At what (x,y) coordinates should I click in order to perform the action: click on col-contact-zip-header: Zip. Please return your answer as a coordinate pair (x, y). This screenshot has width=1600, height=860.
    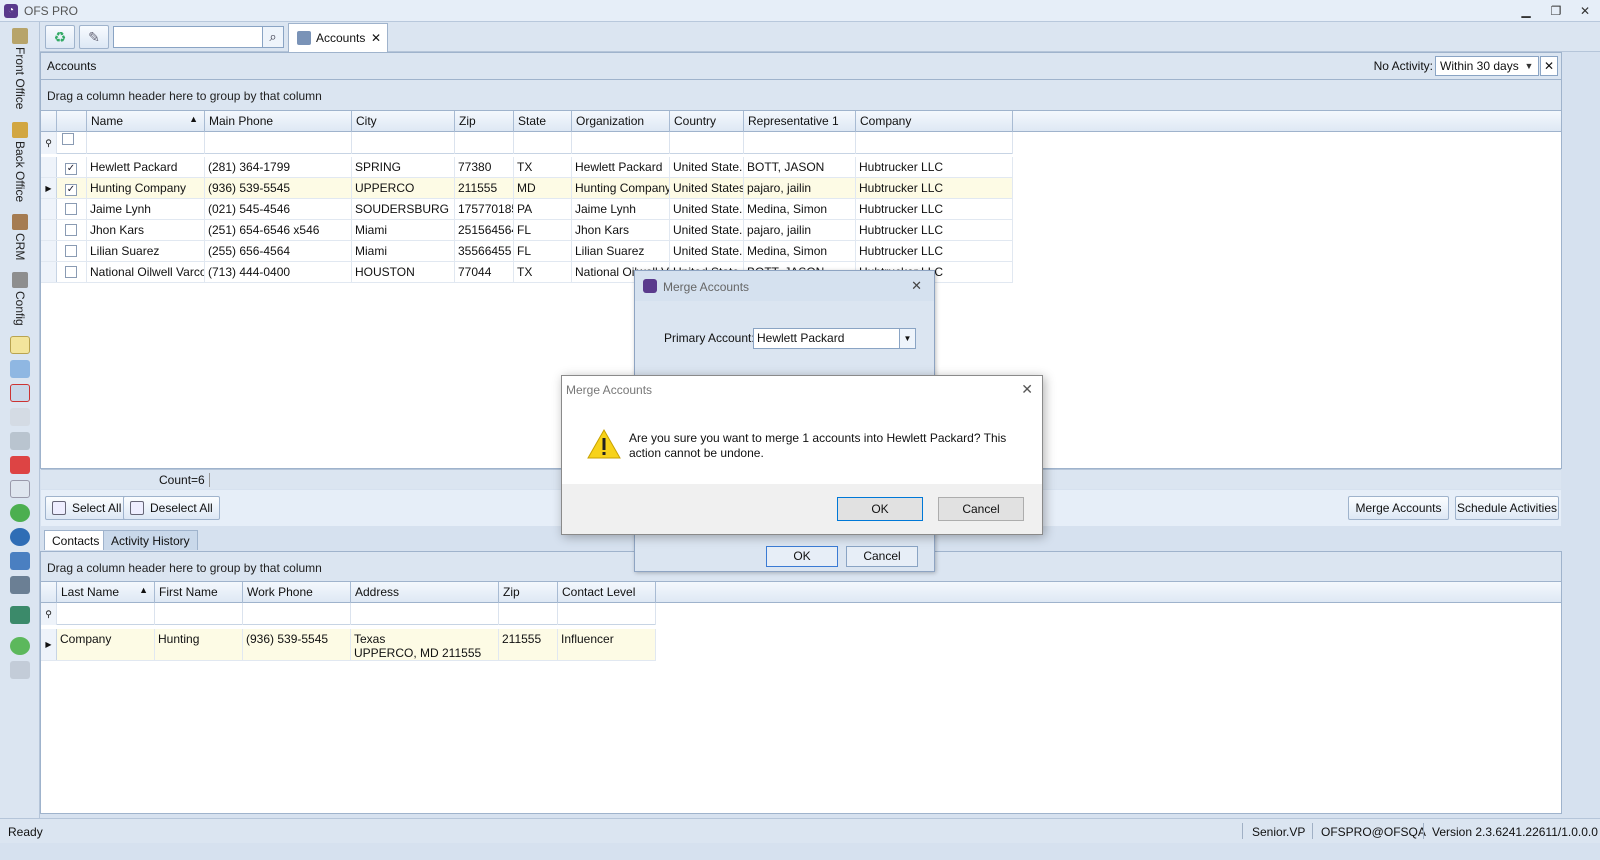
    Looking at the image, I should click on (528, 592).